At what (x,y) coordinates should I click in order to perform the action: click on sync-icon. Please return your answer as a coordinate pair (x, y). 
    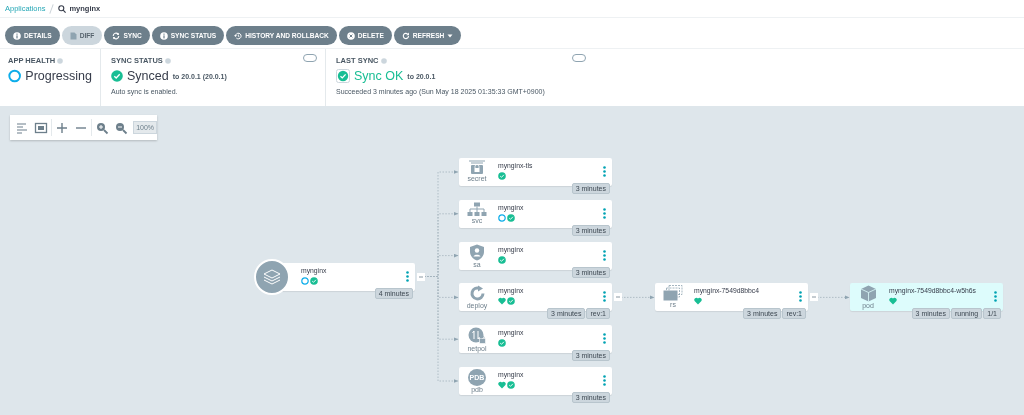
    Looking at the image, I should click on (116, 35).